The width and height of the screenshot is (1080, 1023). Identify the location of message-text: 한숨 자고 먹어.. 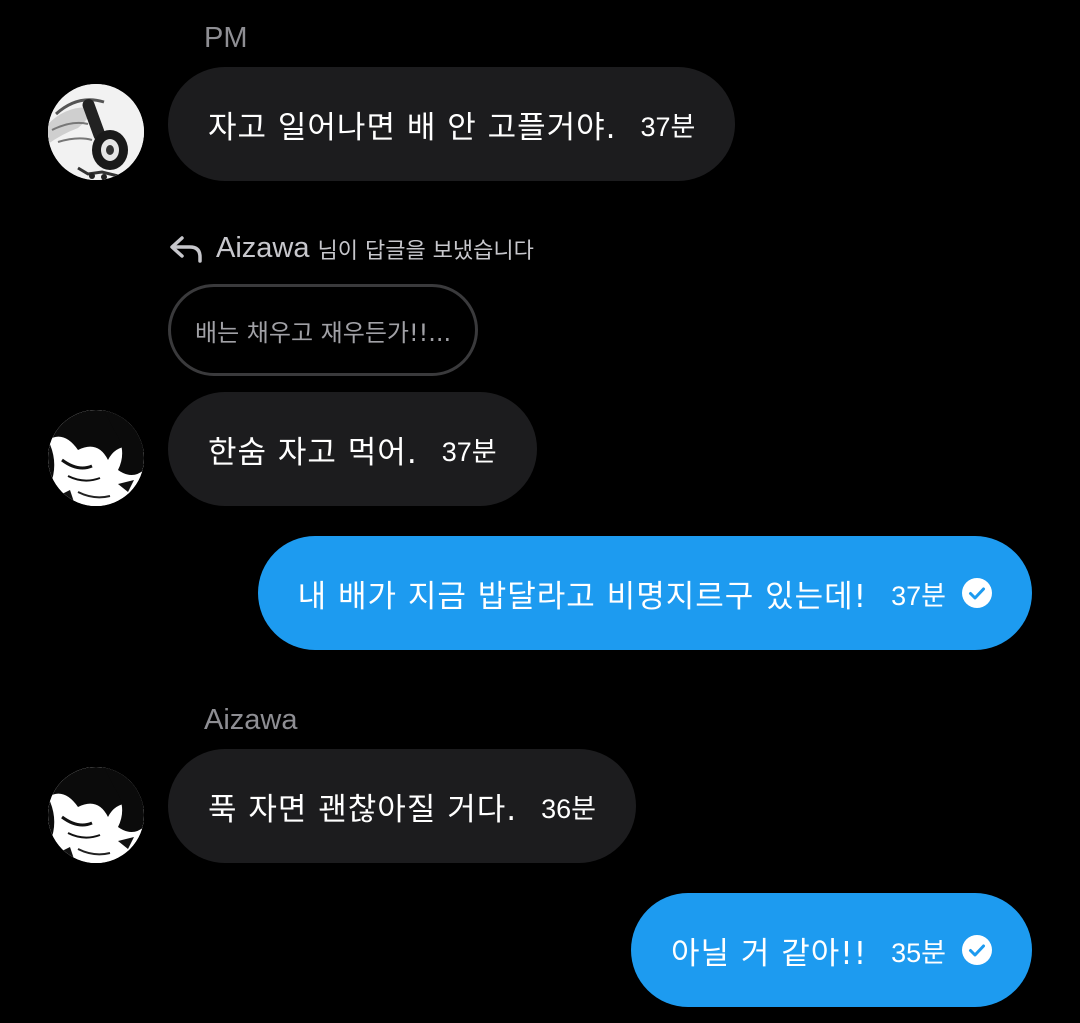
(313, 452).